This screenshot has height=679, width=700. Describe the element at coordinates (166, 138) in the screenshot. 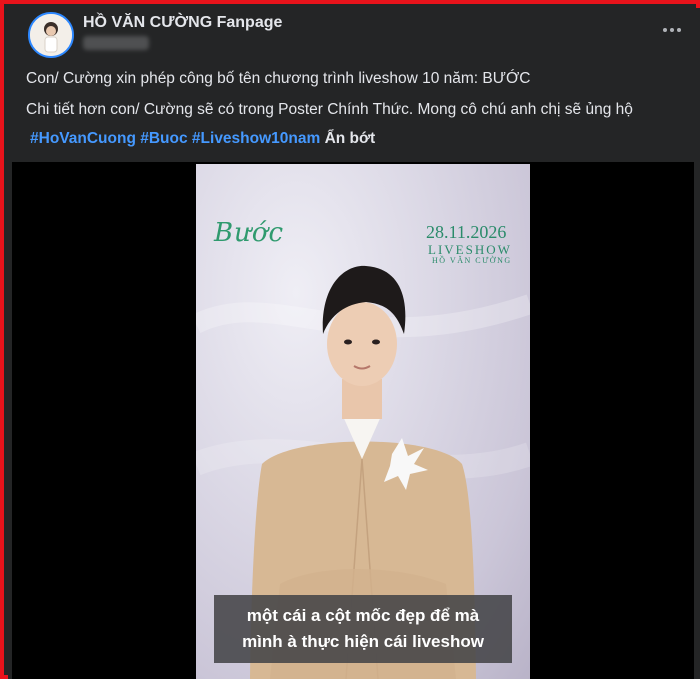

I see `hashtag-link: #Buoc` at that location.